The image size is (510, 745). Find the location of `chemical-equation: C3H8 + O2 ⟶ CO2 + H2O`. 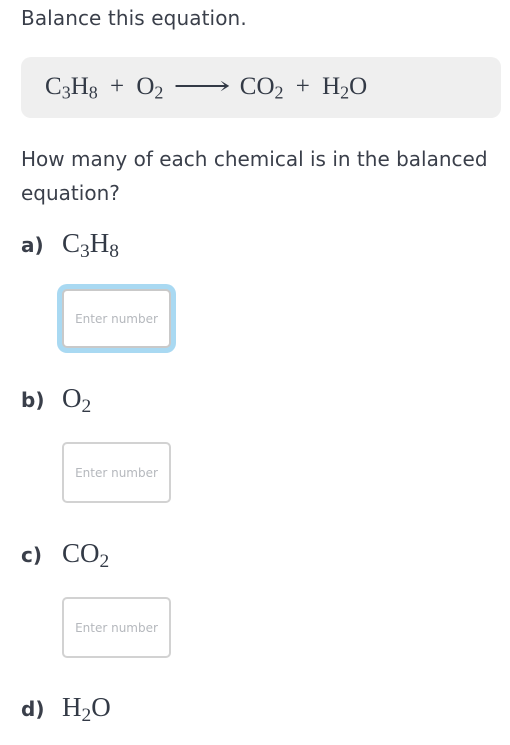

chemical-equation: C3H8 + O2 ⟶ CO2 + H2O is located at coordinates (206, 87).